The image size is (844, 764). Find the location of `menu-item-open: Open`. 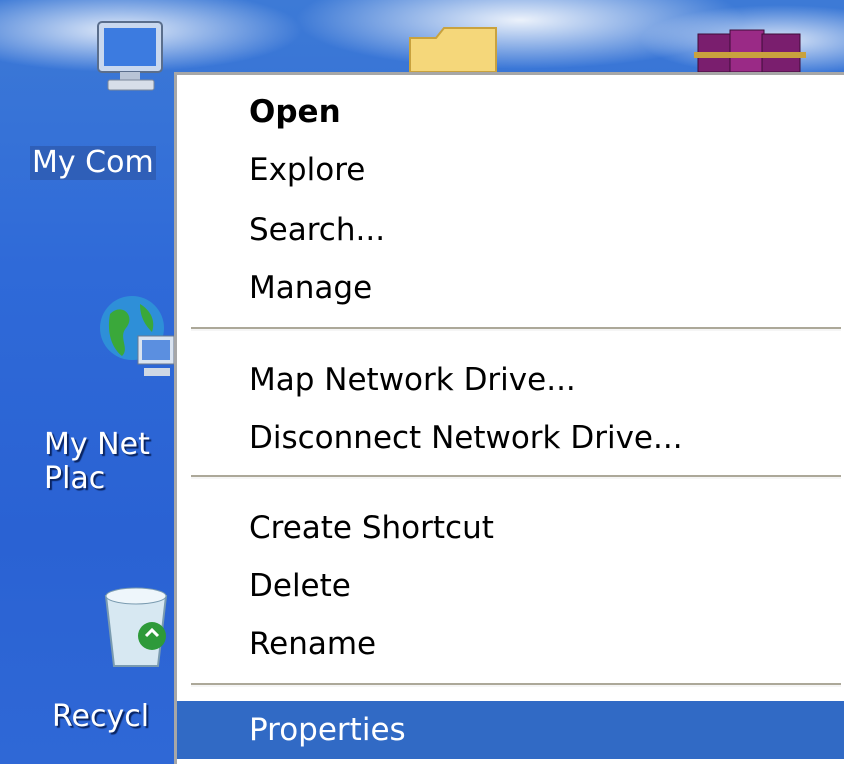

menu-item-open: Open is located at coordinates (510, 112).